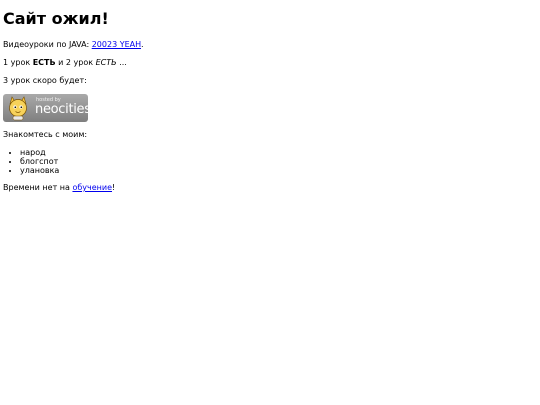 Image resolution: width=540 pixels, height=405 pixels. I want to click on badge-brand: neocities, so click(61, 109).